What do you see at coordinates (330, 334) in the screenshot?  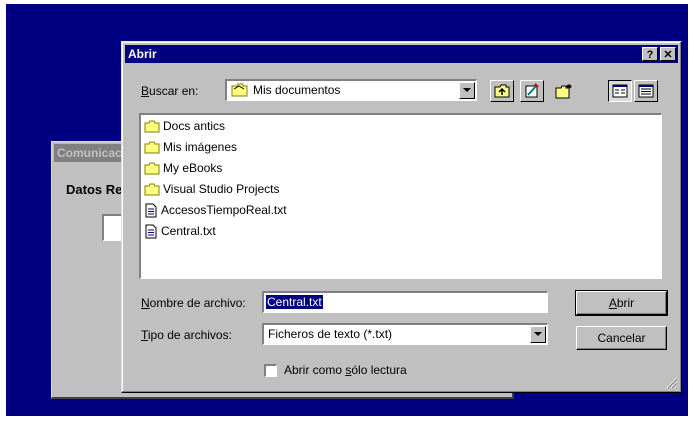 I see `file-type-value: Ficheros de texto (*.txt)` at bounding box center [330, 334].